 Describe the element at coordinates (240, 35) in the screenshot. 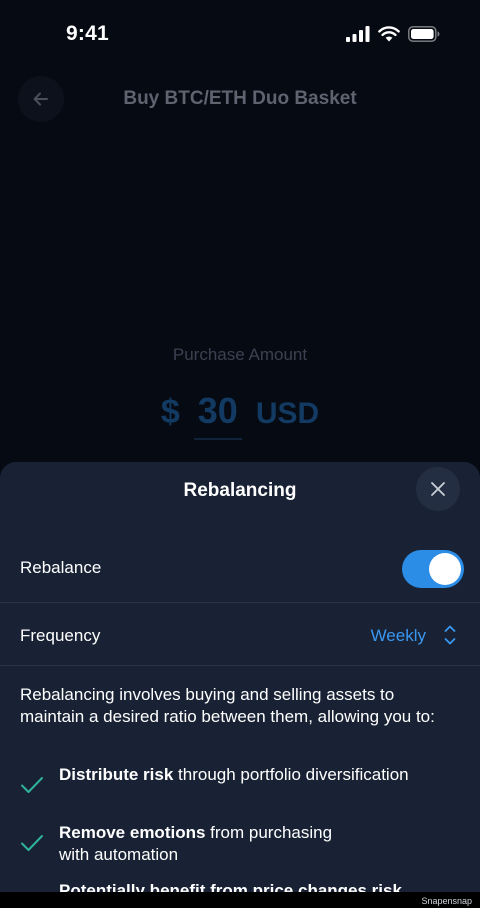

I see `status-bar: 9:41` at that location.